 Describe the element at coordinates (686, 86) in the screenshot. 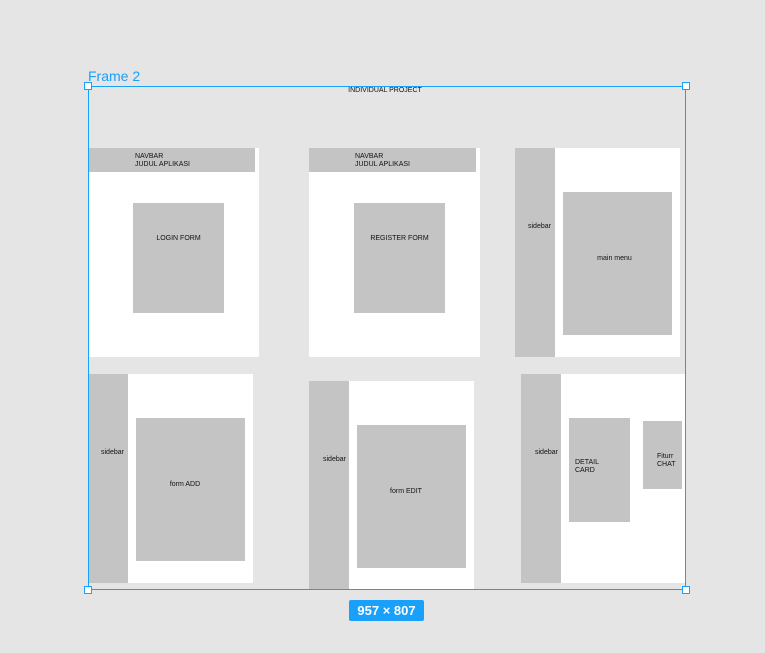

I see `resize-handle-top-right` at that location.